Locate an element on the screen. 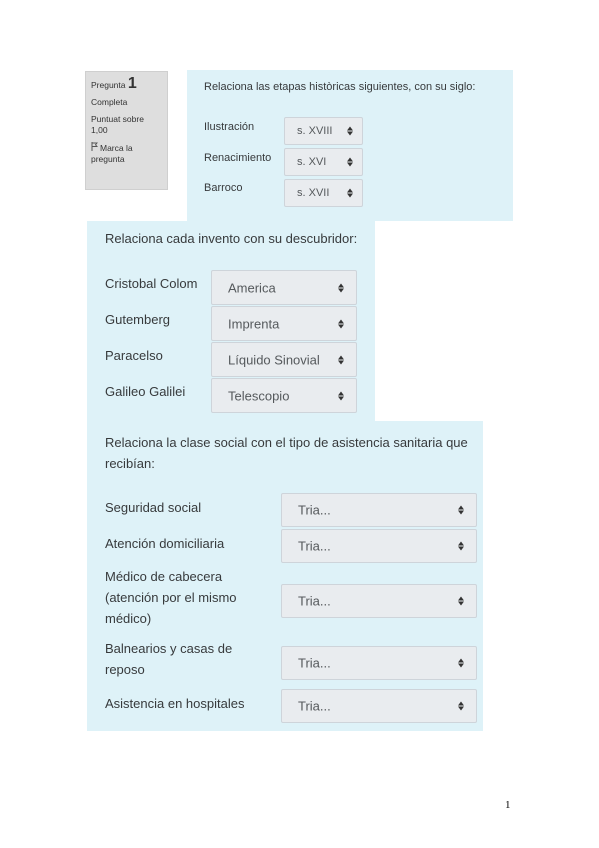 The width and height of the screenshot is (599, 848). q1-select-ilustracion: s. XVIII is located at coordinates (323, 131).